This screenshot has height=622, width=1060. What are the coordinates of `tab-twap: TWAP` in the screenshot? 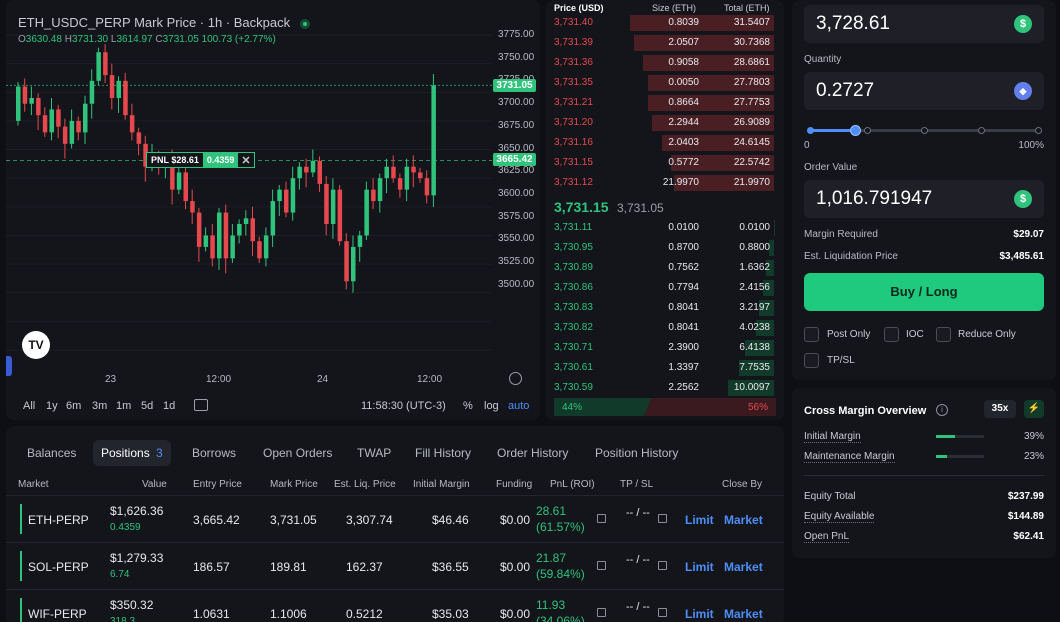 It's located at (374, 453).